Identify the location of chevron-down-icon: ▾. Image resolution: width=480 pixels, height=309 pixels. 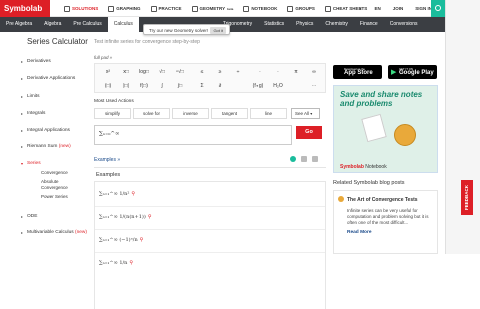
(311, 113).